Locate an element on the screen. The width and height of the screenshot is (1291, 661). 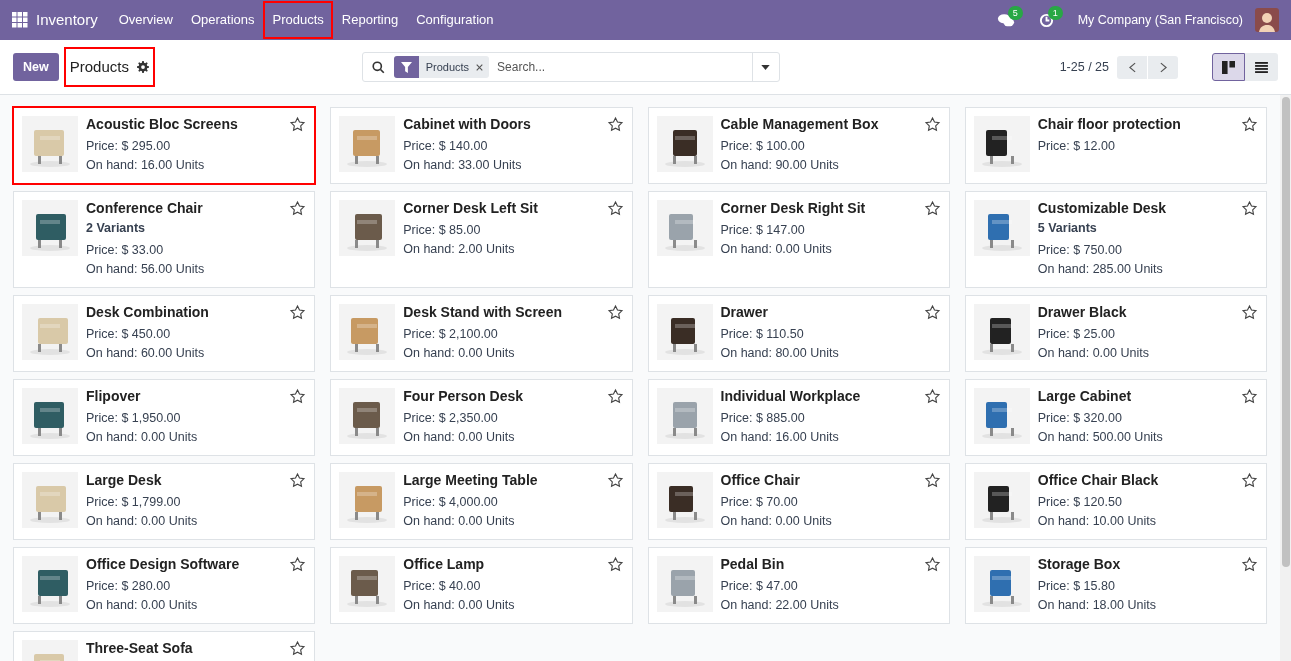
product-price: Price: $ 70.00 is located at coordinates (759, 502).